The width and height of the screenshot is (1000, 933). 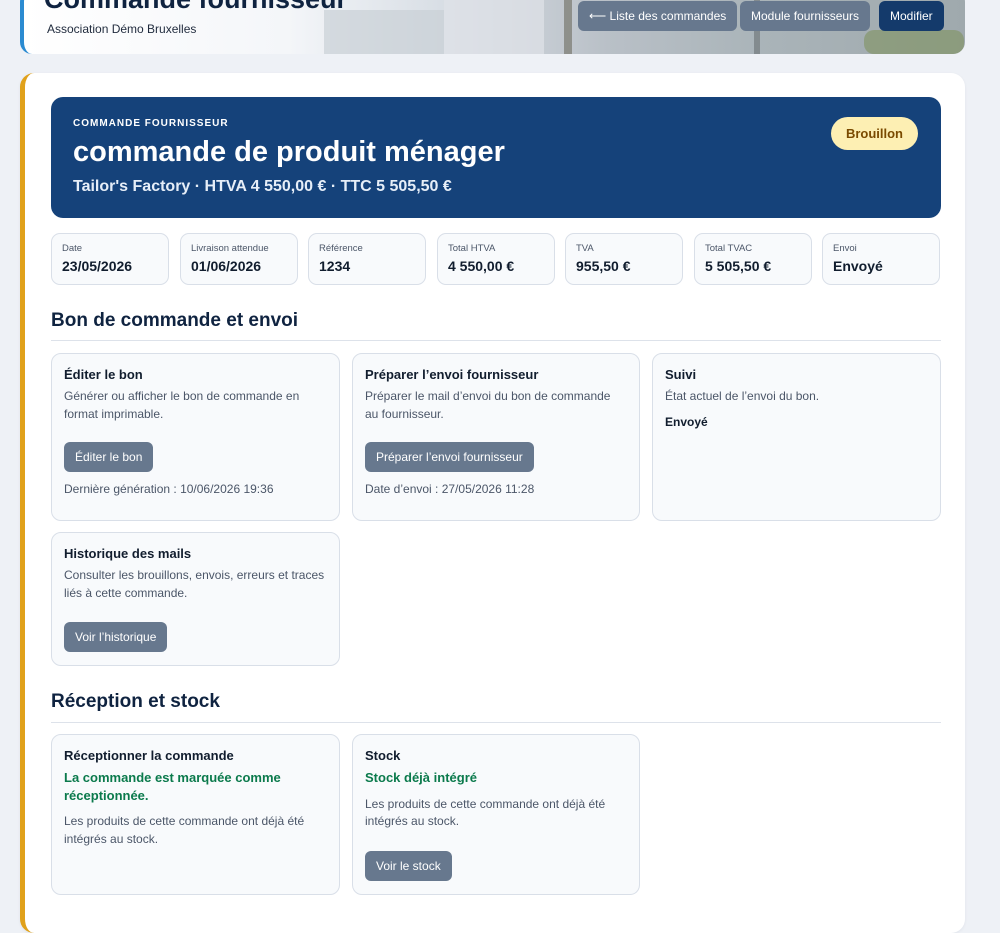 What do you see at coordinates (175, 320) in the screenshot?
I see `section-title-order: Bon de commande et envoi` at bounding box center [175, 320].